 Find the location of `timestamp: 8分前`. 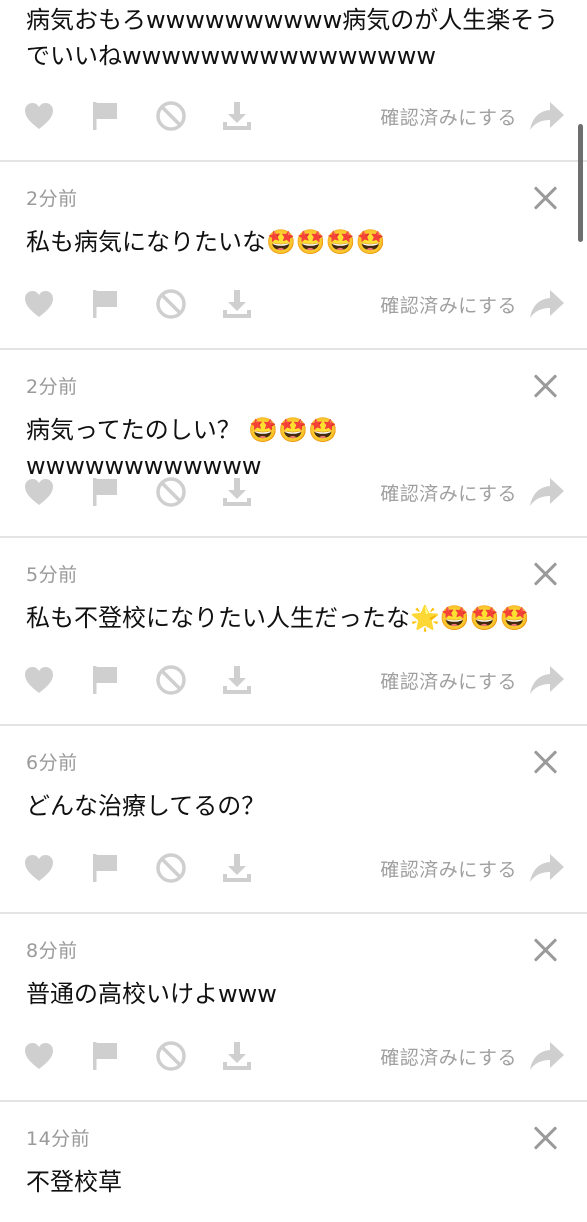

timestamp: 8分前 is located at coordinates (52, 951).